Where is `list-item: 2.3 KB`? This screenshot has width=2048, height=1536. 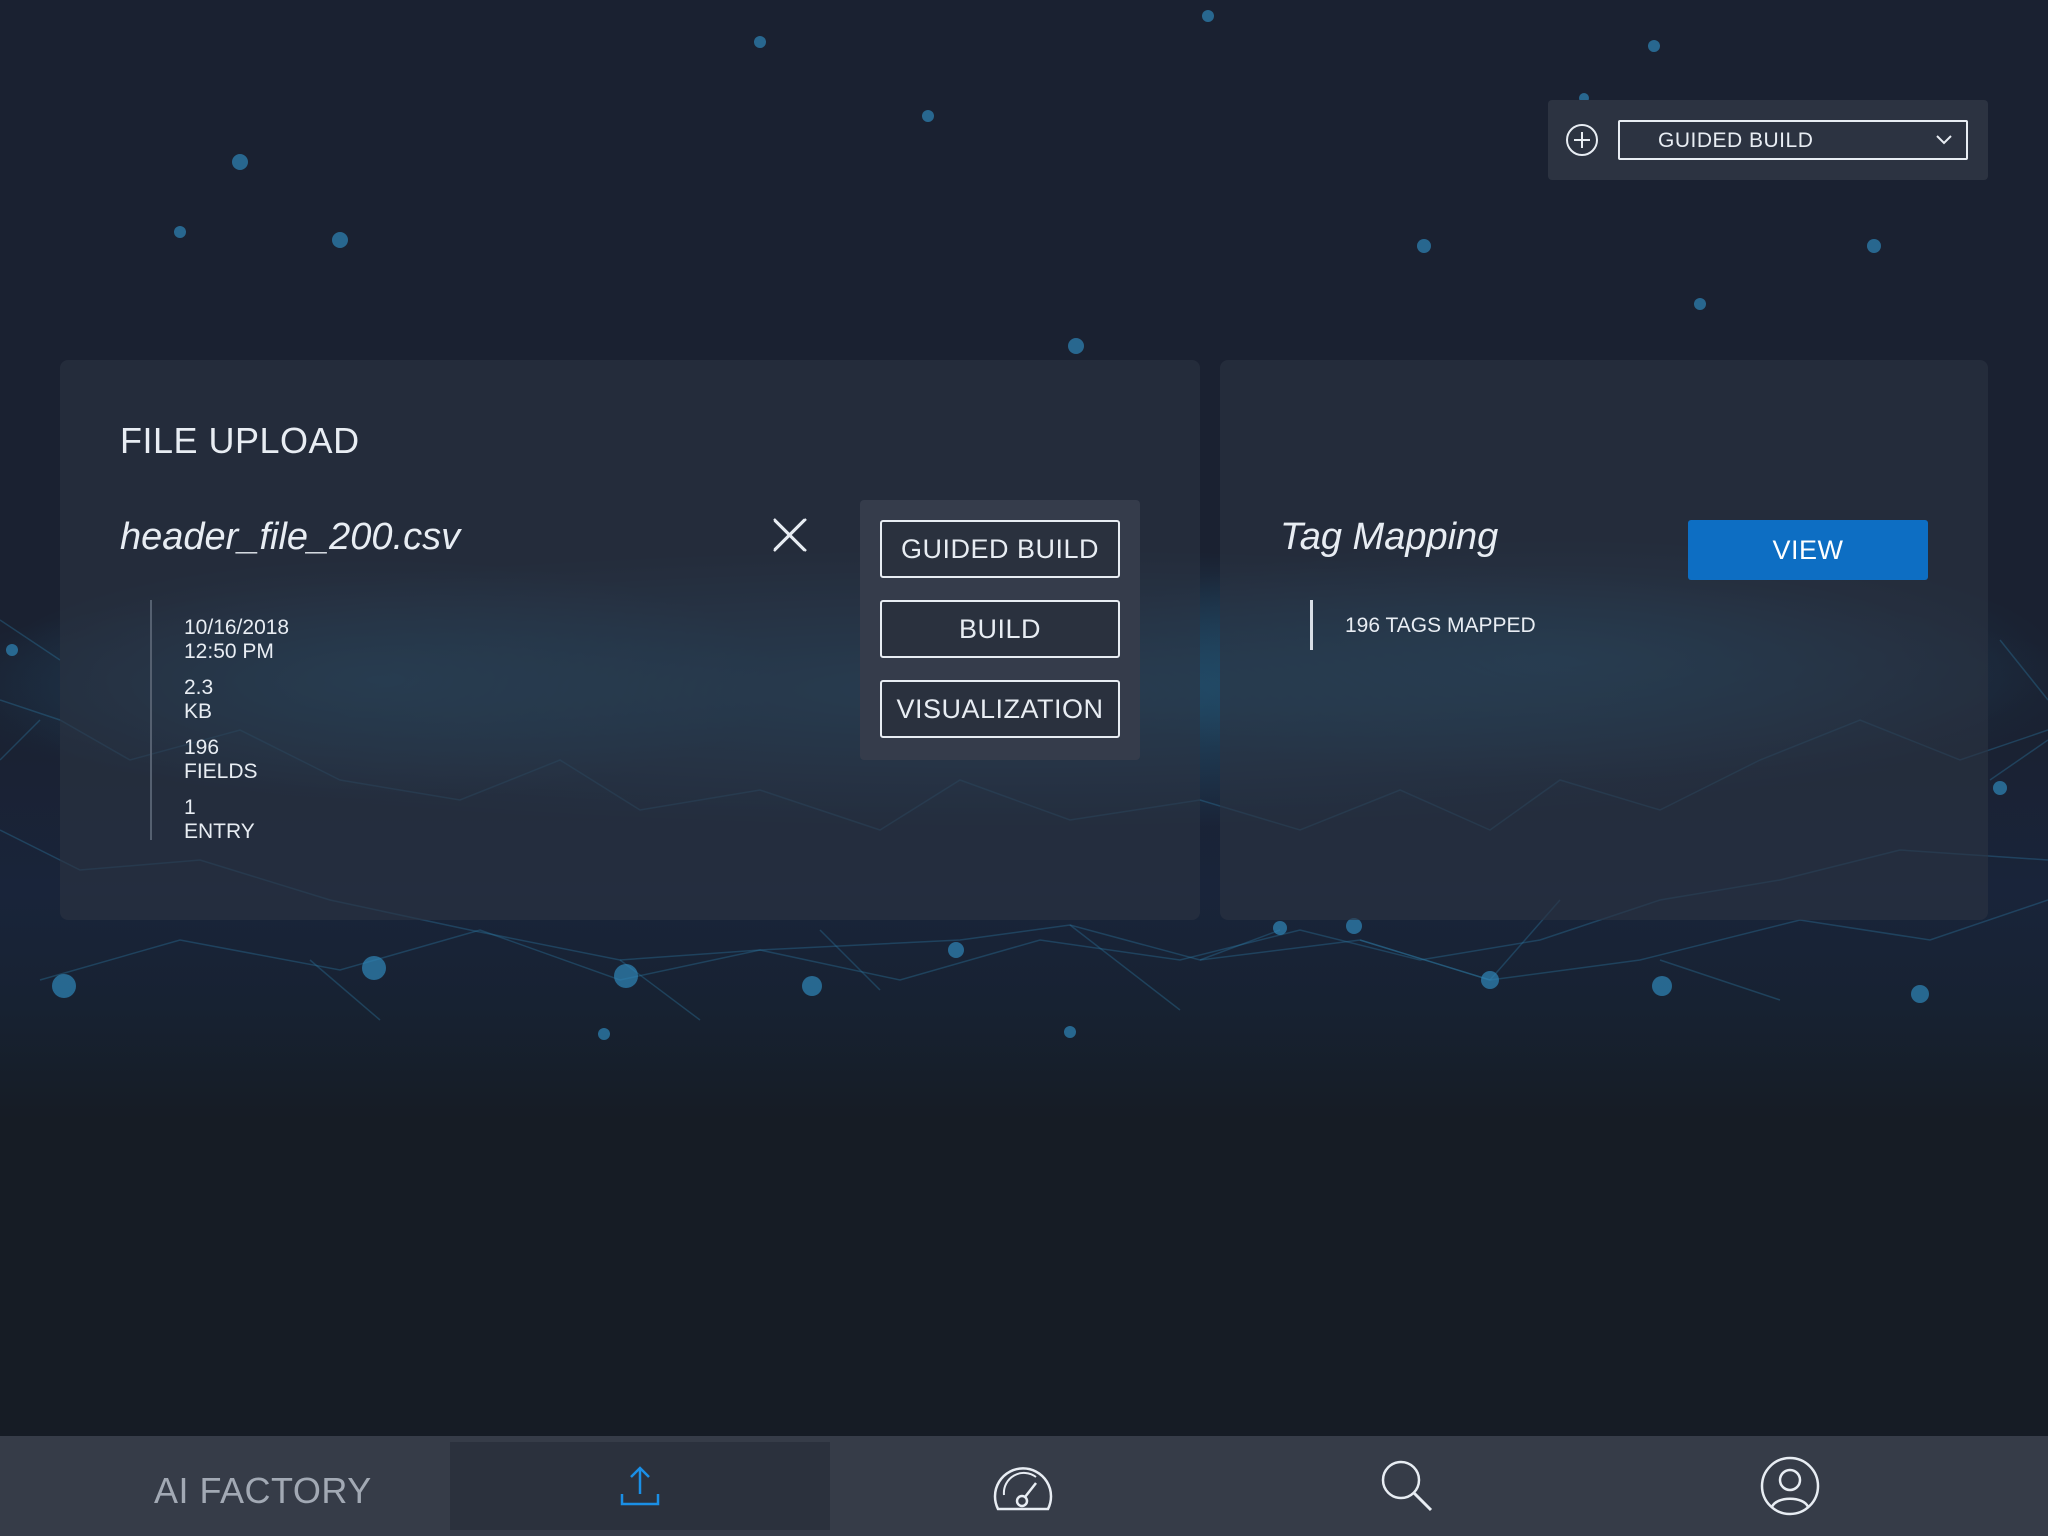
list-item: 2.3 KB is located at coordinates (181, 691).